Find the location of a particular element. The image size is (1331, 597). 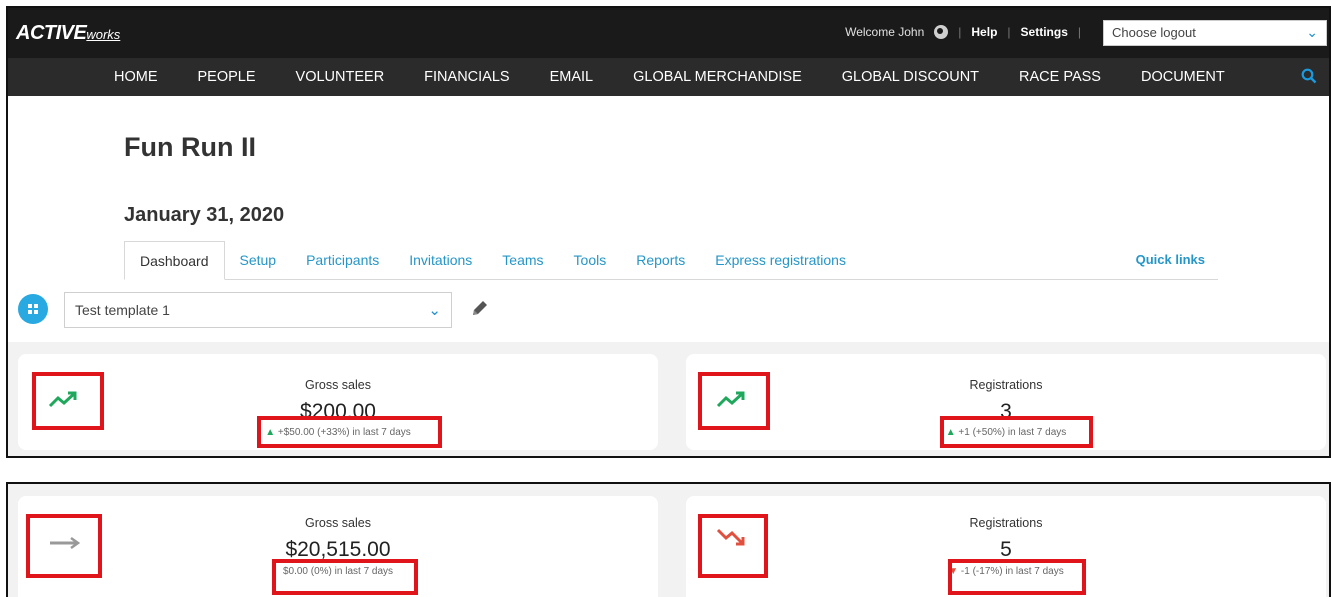

tab-reports: Reports is located at coordinates (660, 265).